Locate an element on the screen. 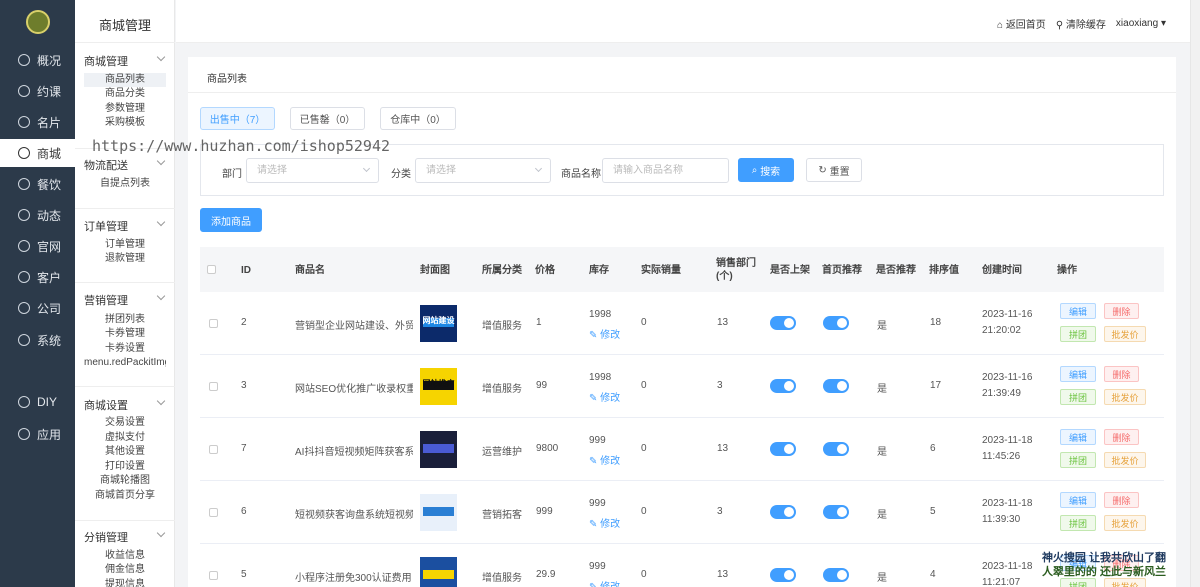 The height and width of the screenshot is (587, 1200). menu-item: 其他设置 is located at coordinates (125, 452).